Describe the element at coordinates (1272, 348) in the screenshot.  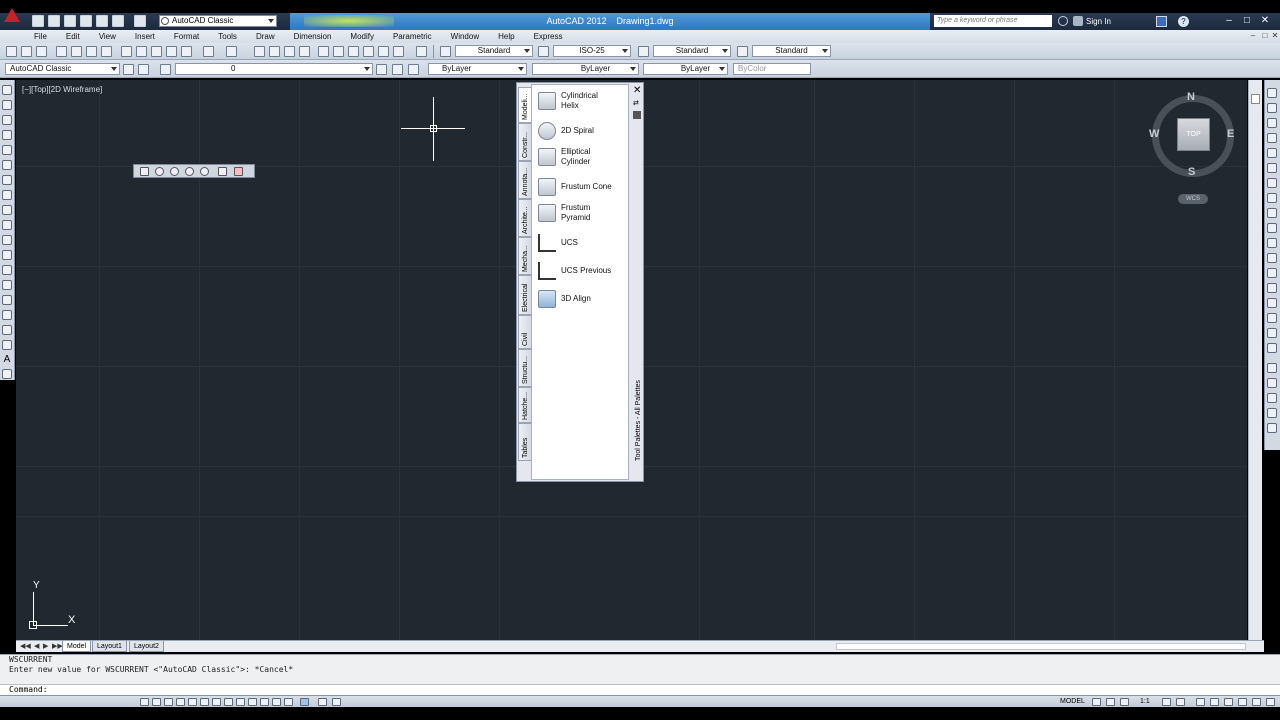
I see `draworder-icon` at that location.